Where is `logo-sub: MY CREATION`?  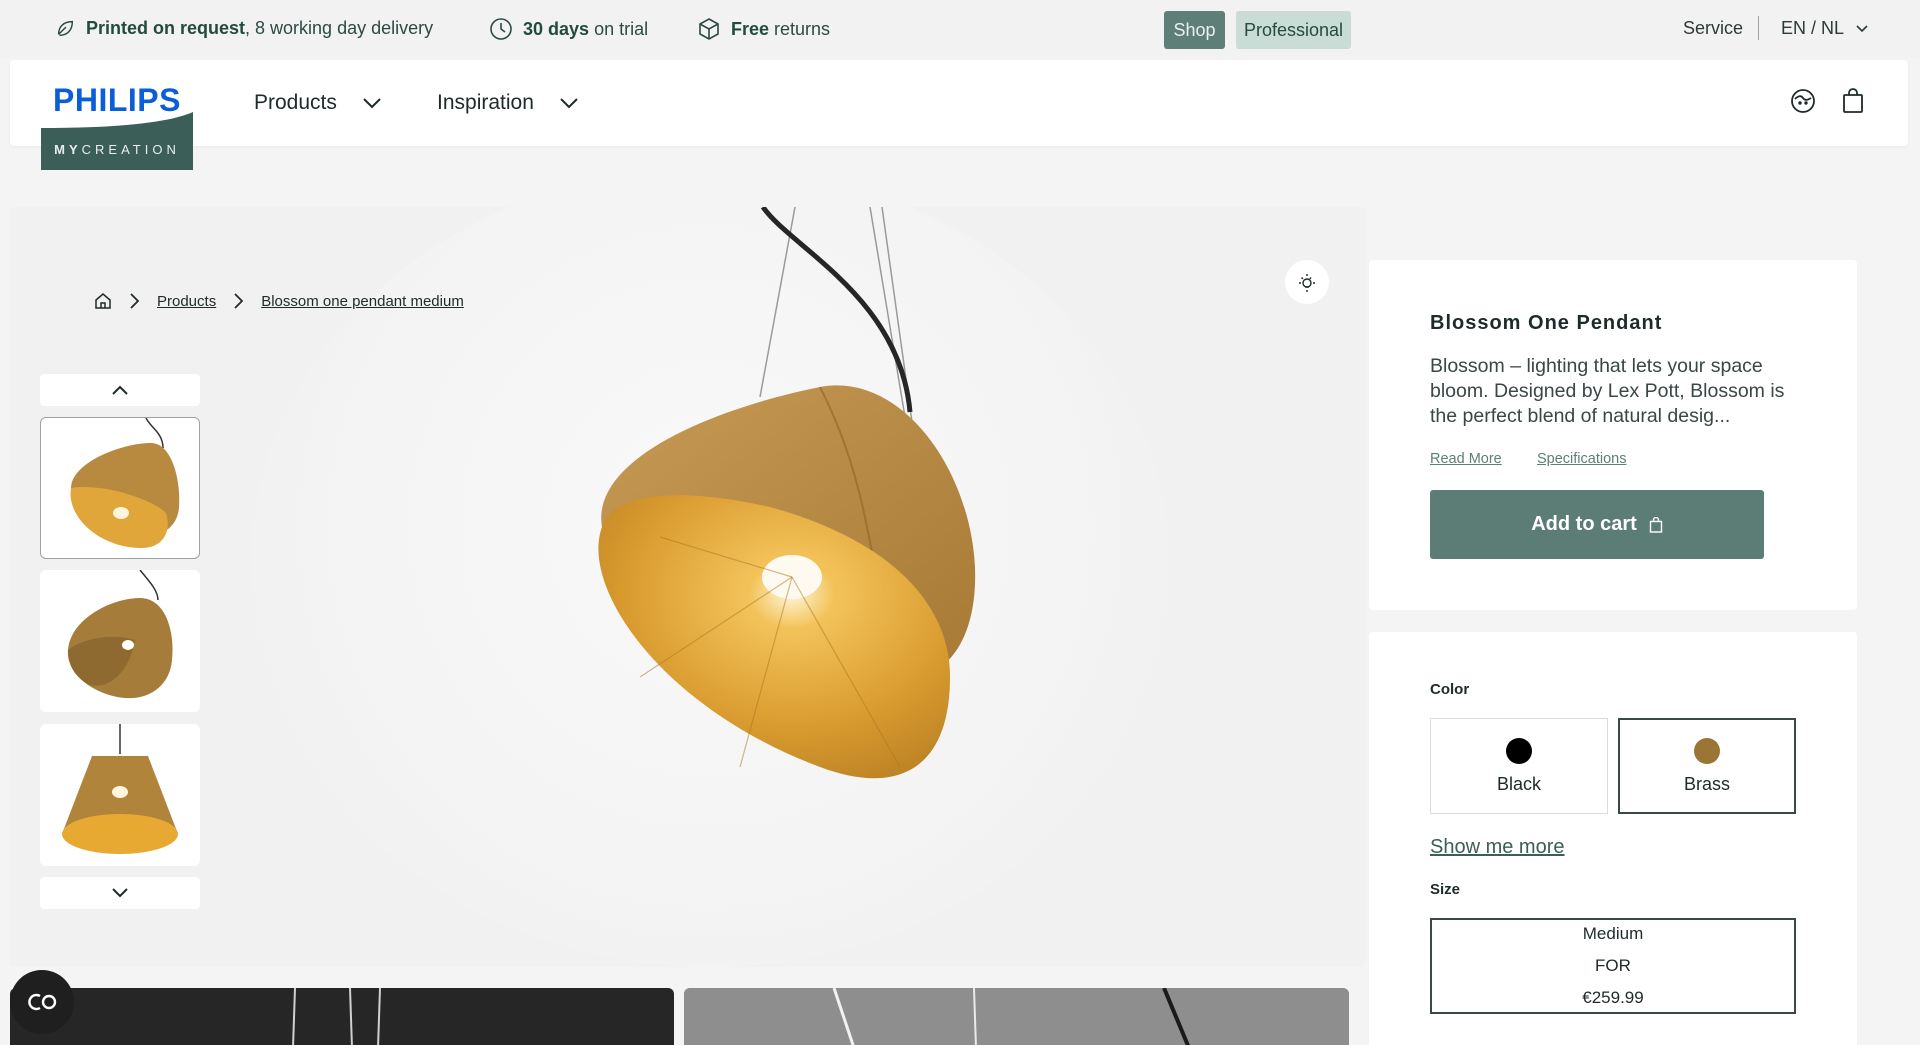
logo-sub: MY CREATION is located at coordinates (117, 149).